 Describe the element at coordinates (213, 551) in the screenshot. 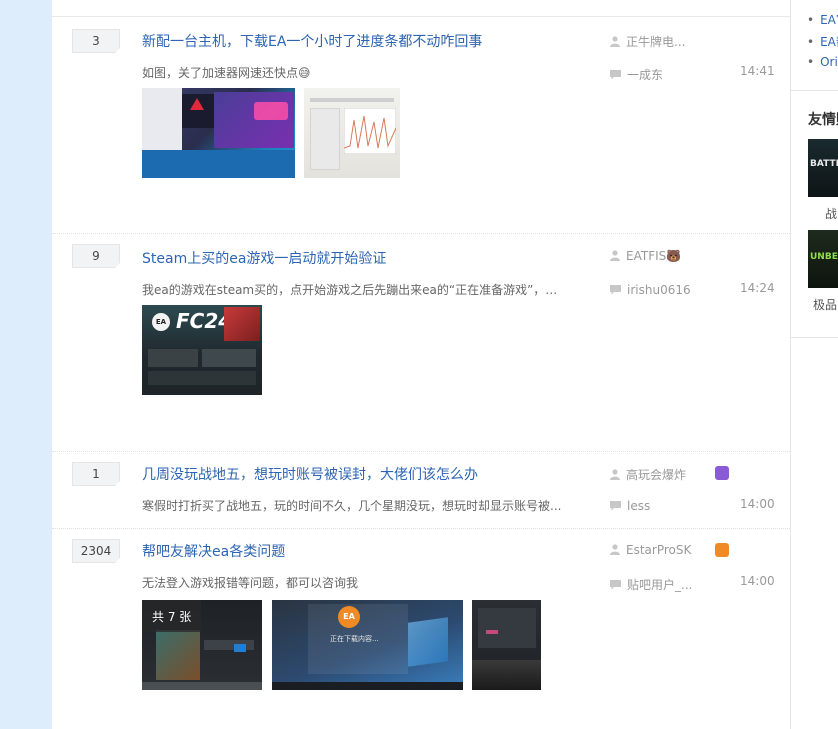

I see `thread-title: 帮吧友解决ea各类问题` at that location.